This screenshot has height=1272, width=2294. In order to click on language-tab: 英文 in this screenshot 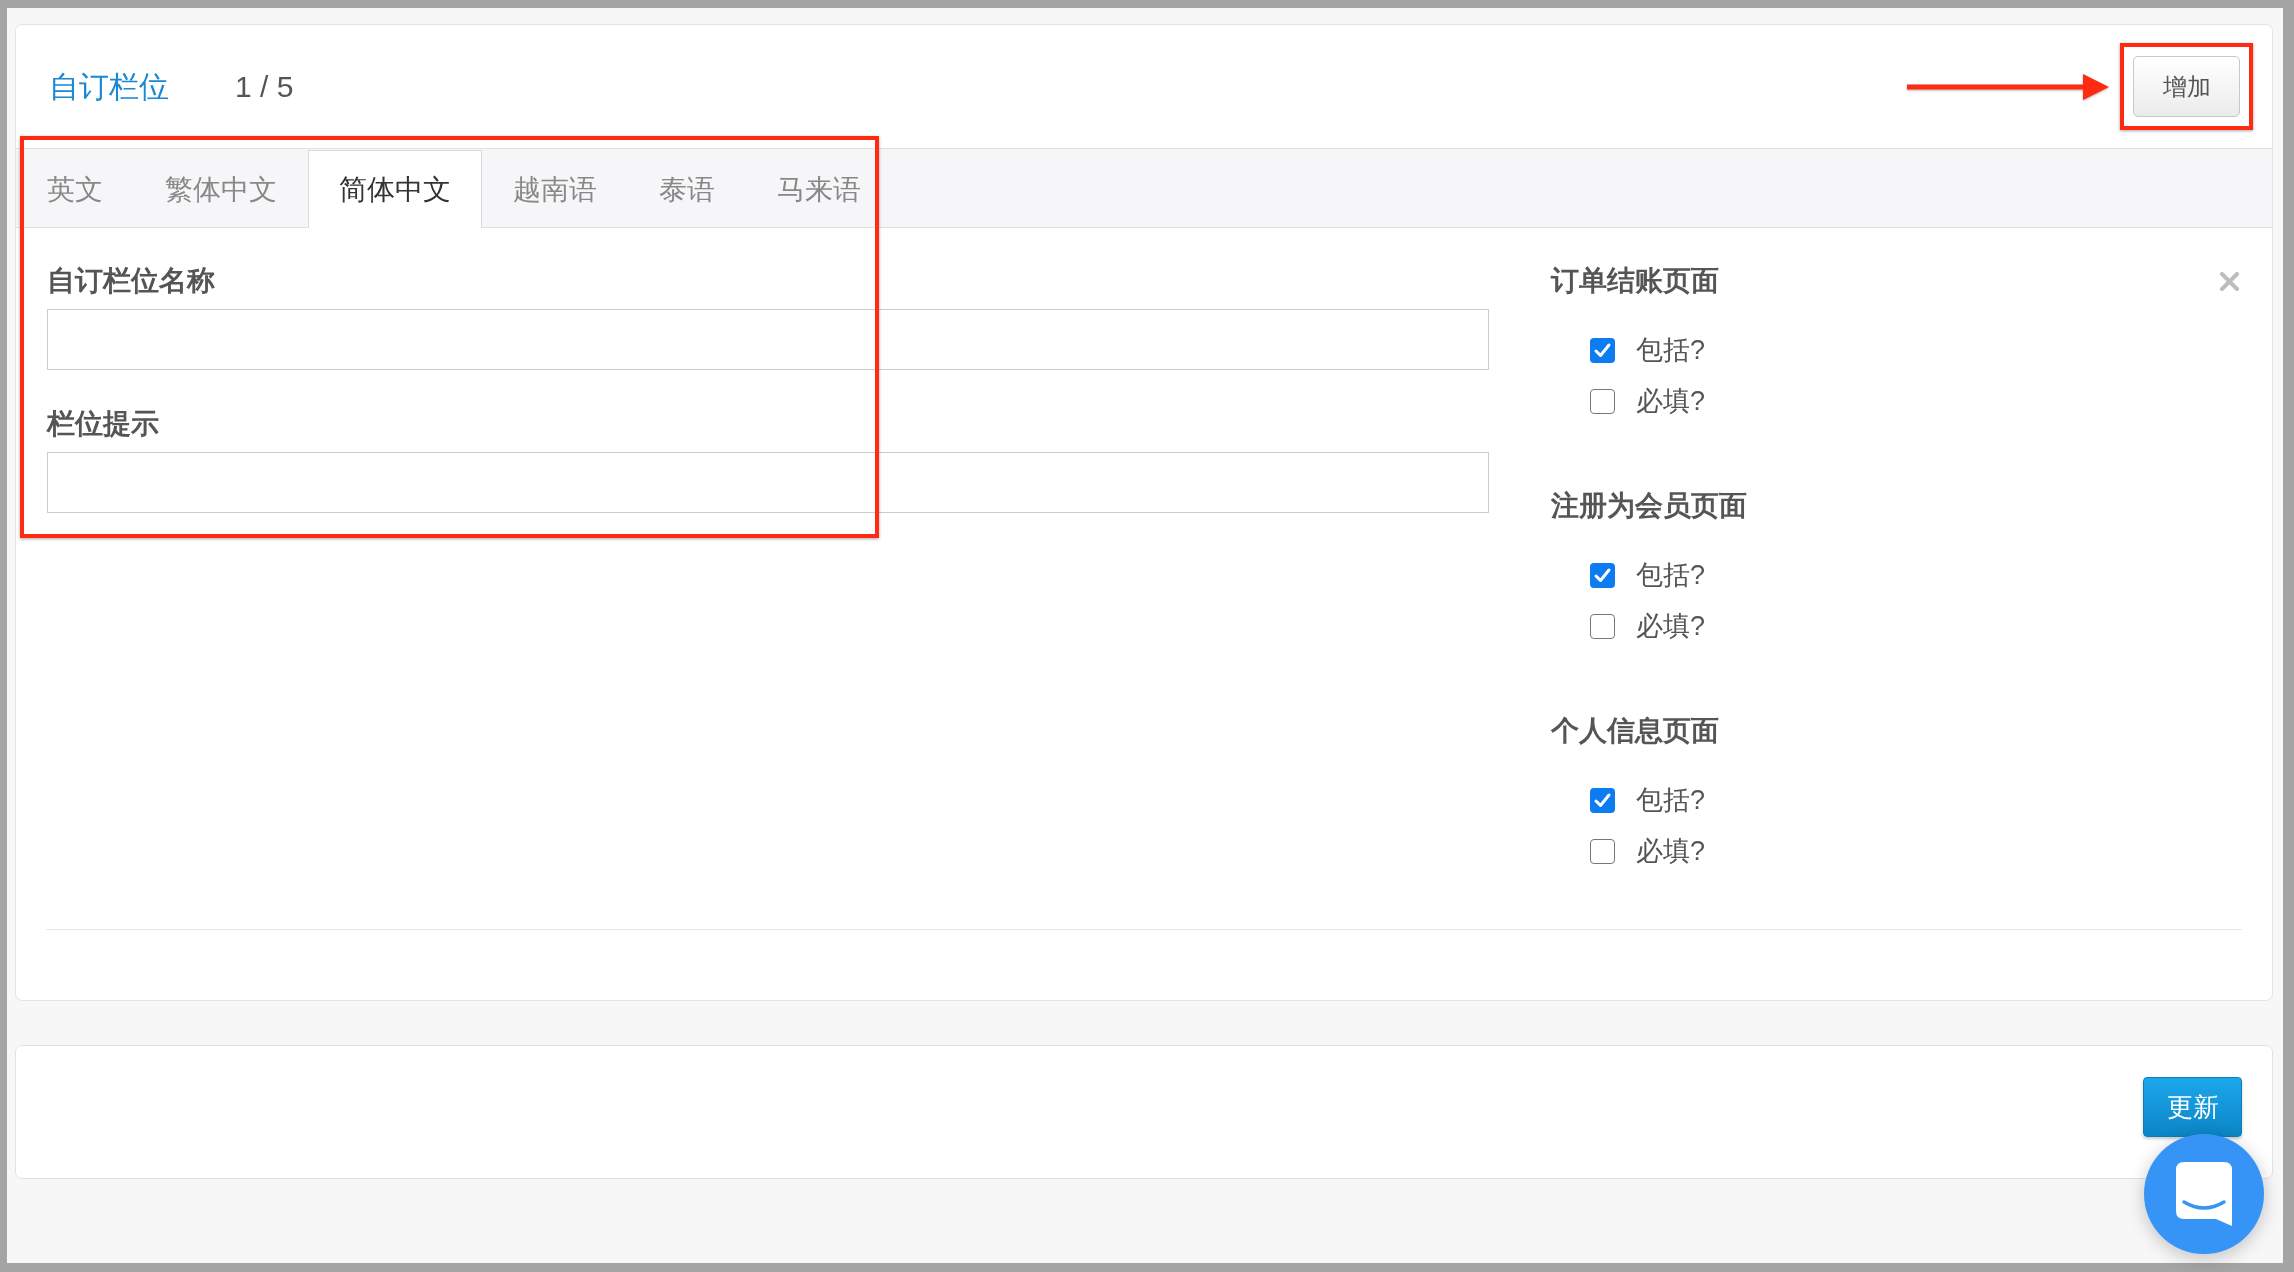, I will do `click(75, 189)`.